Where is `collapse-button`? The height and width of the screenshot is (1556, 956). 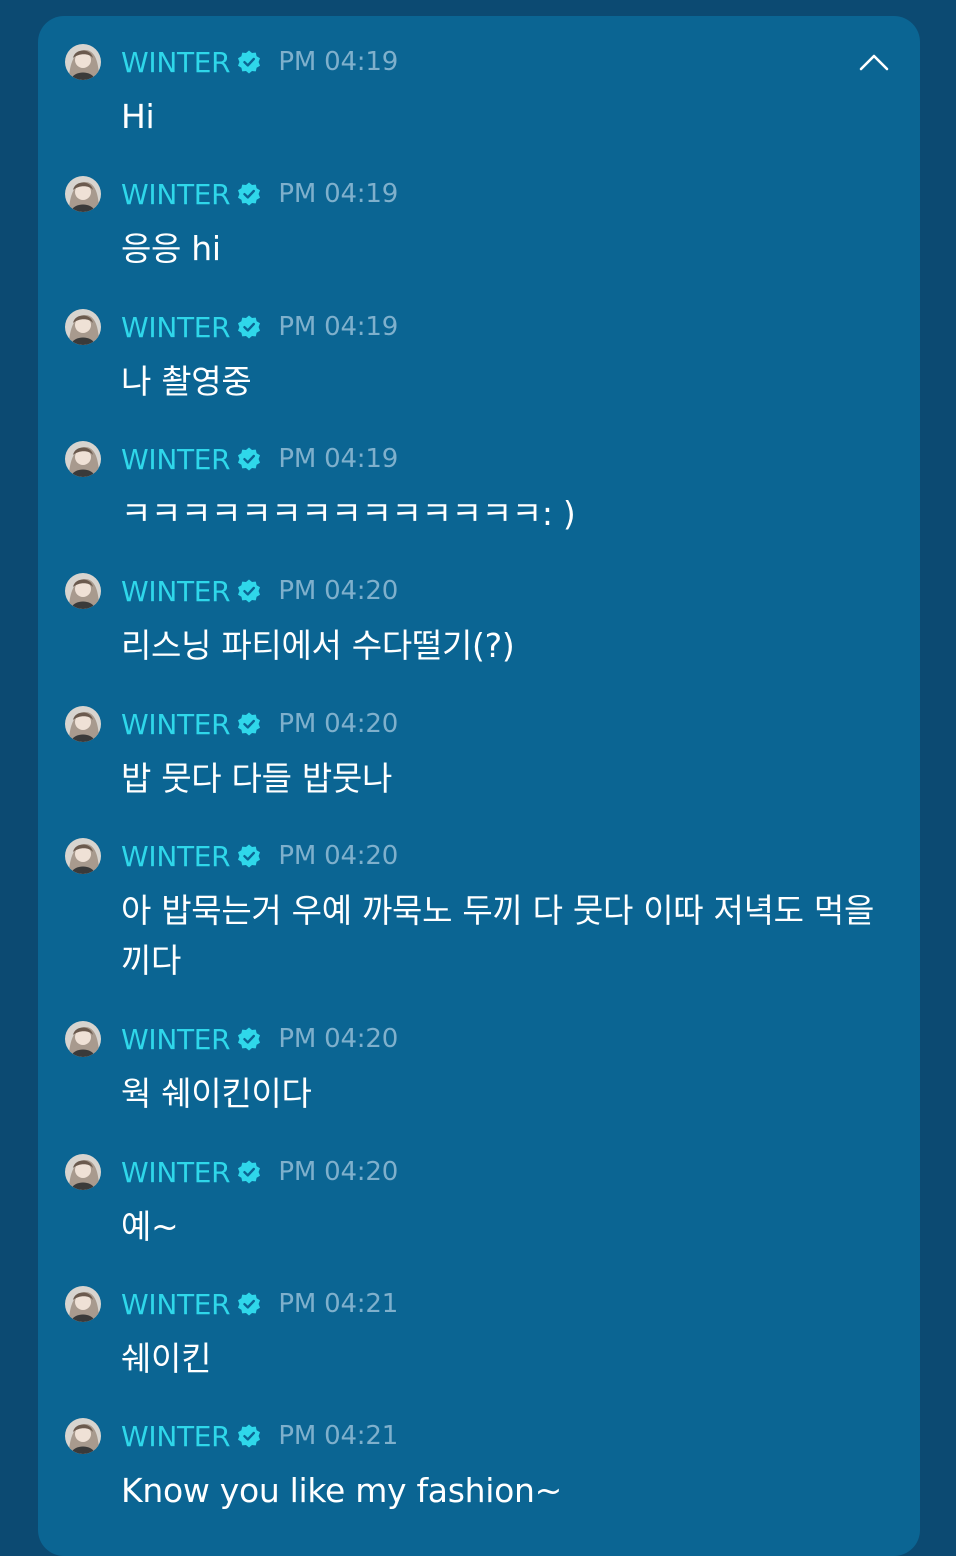
collapse-button is located at coordinates (874, 62).